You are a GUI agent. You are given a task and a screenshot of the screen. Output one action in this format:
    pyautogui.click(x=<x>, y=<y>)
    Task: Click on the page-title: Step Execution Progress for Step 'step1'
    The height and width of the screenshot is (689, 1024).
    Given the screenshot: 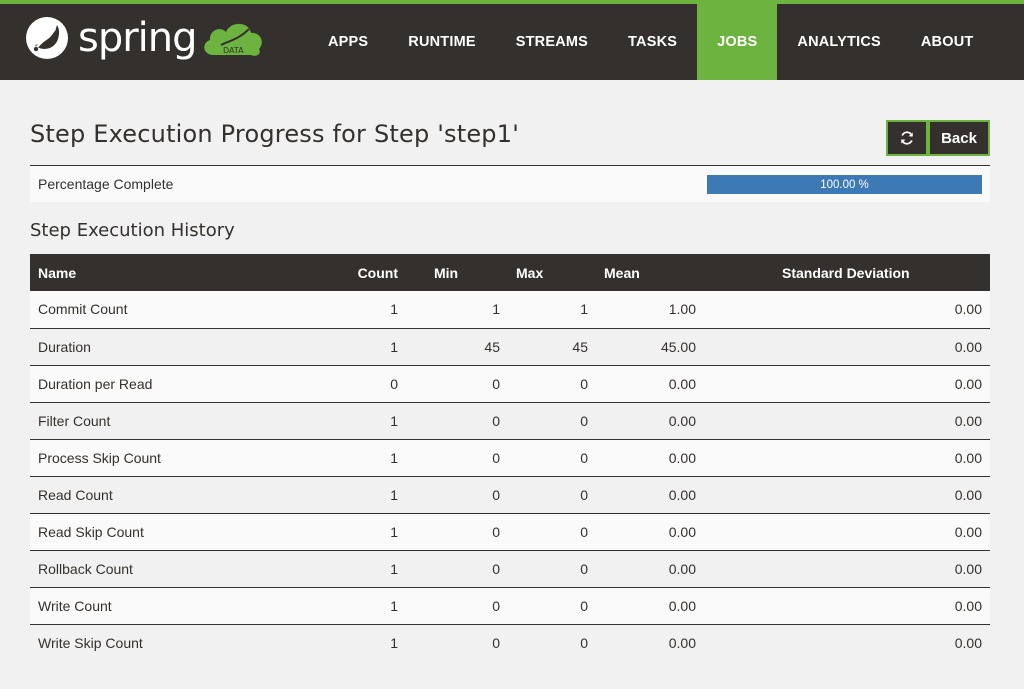 What is the action you would take?
    pyautogui.click(x=275, y=134)
    